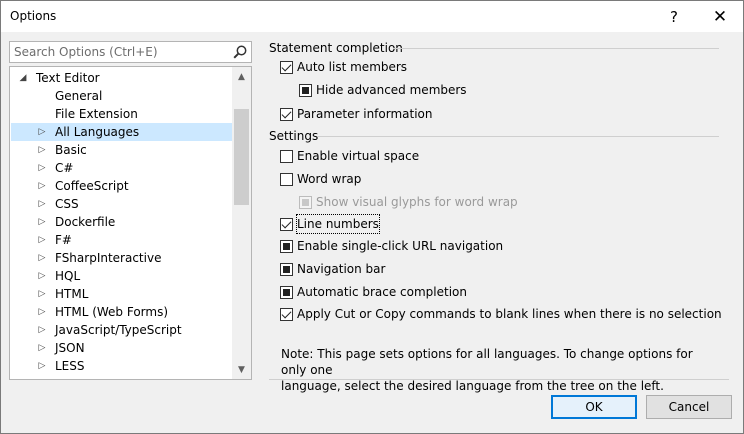  What do you see at coordinates (68, 276) in the screenshot?
I see `tree-item-label: HQL` at bounding box center [68, 276].